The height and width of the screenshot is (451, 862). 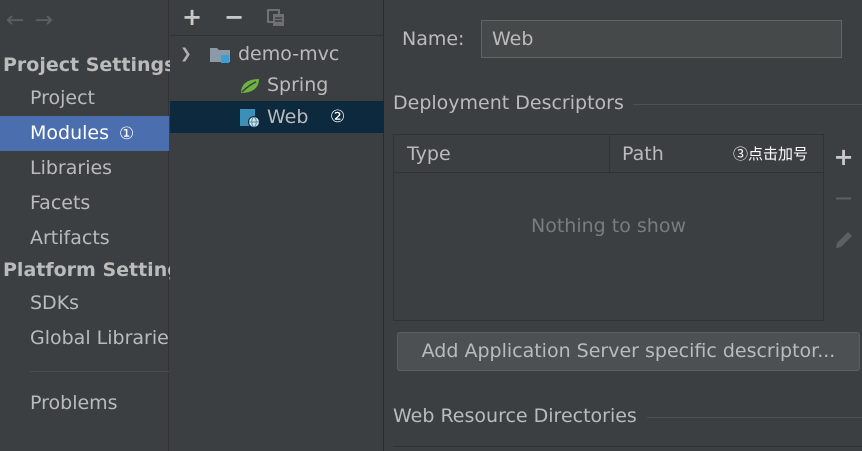 I want to click on copy-icon, so click(x=276, y=18).